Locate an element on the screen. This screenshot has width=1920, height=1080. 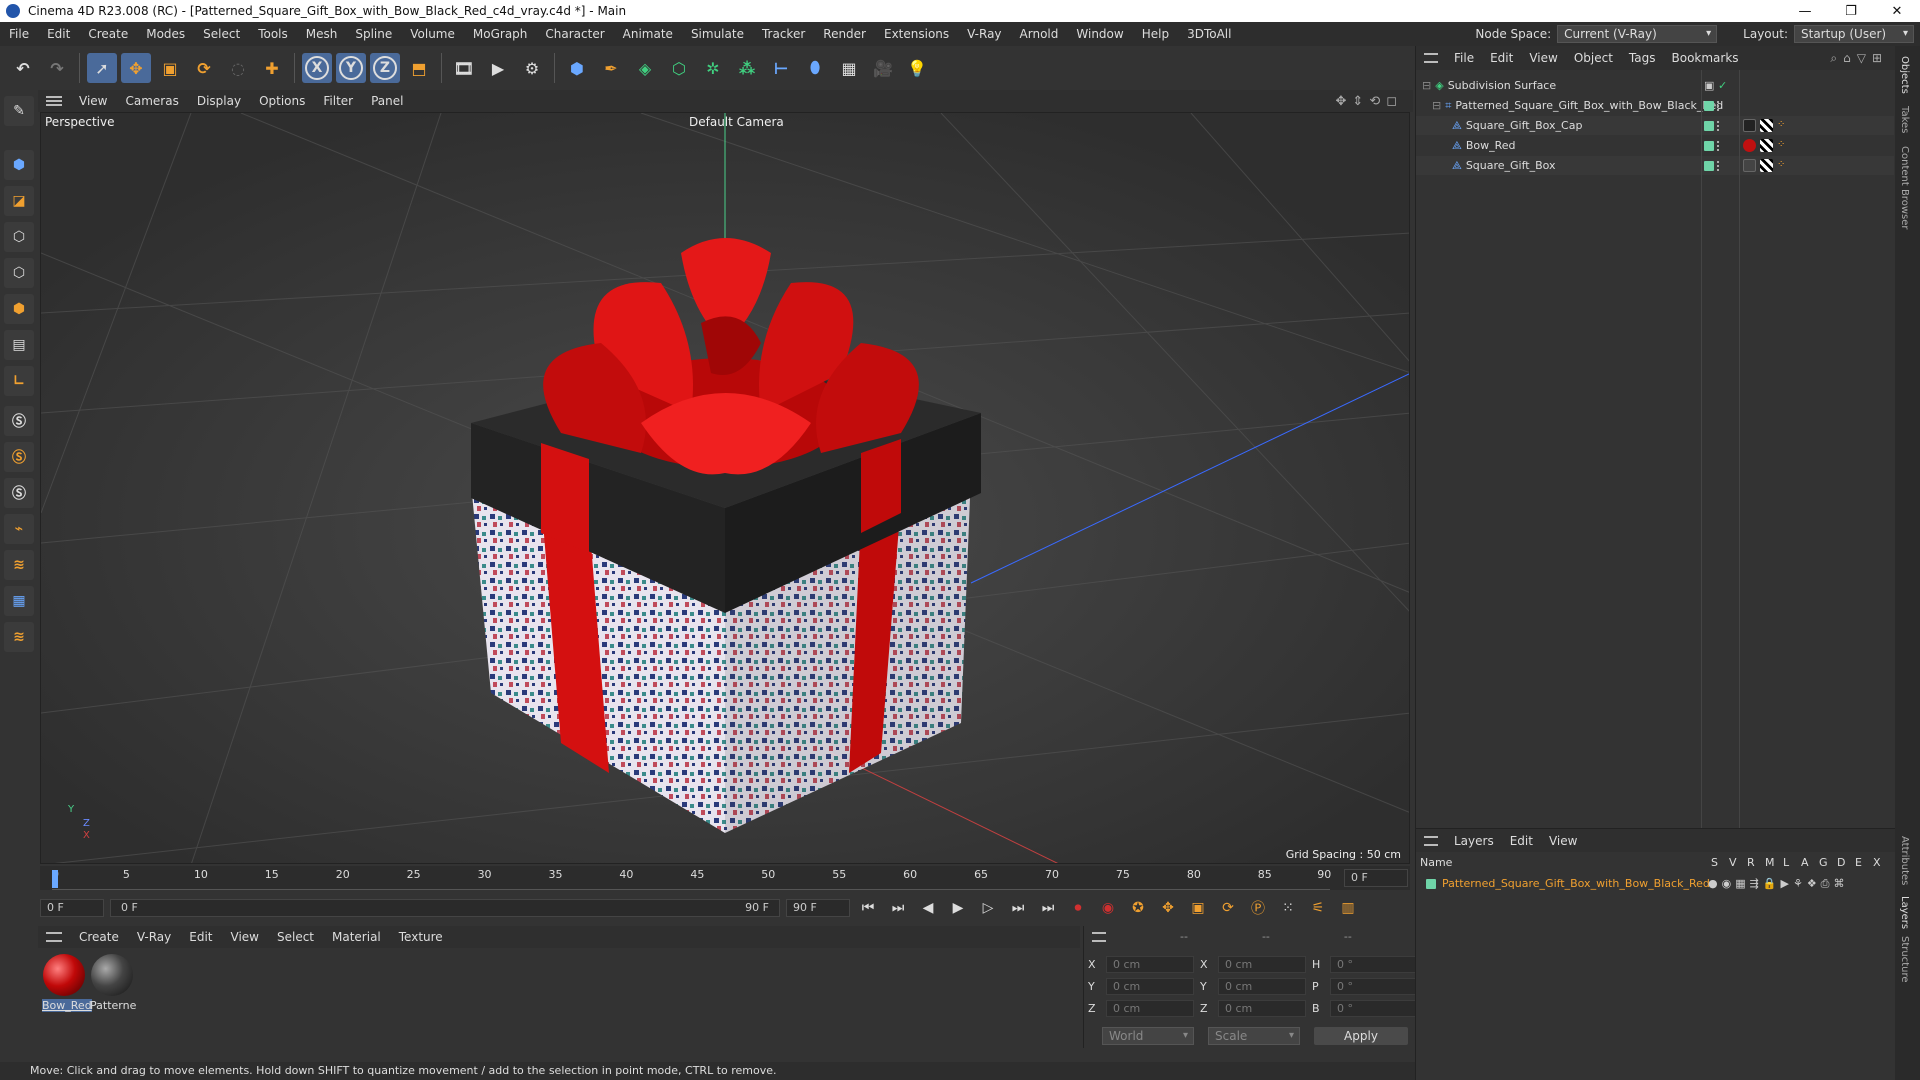
light-bulb-icon: 💡 is located at coordinates (917, 68).